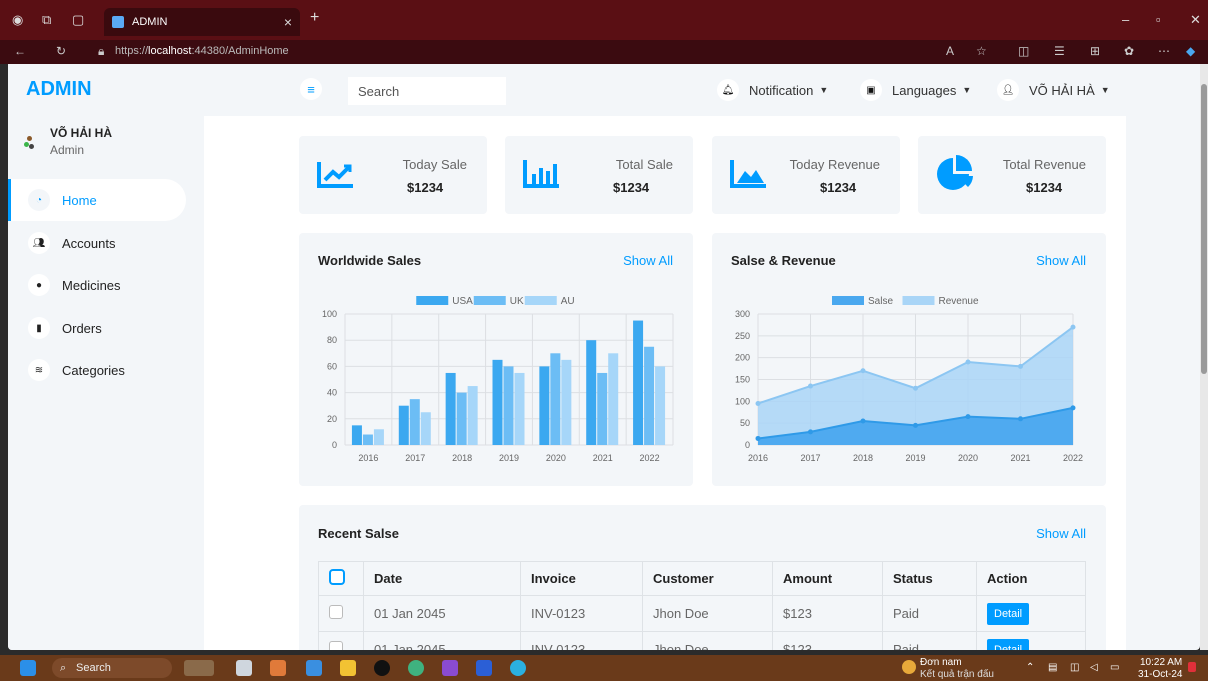  Describe the element at coordinates (97, 328) in the screenshot. I see `sidebar-item-orders: ▮ Orders` at that location.